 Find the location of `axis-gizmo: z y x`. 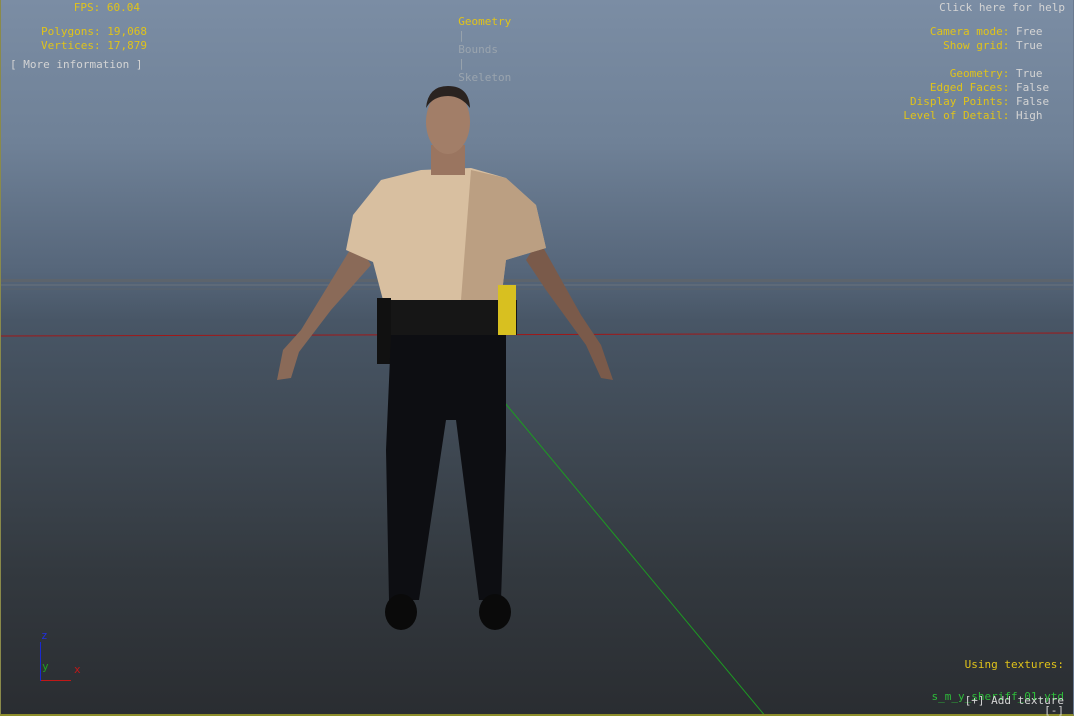

axis-gizmo: z y x is located at coordinates (61, 655).